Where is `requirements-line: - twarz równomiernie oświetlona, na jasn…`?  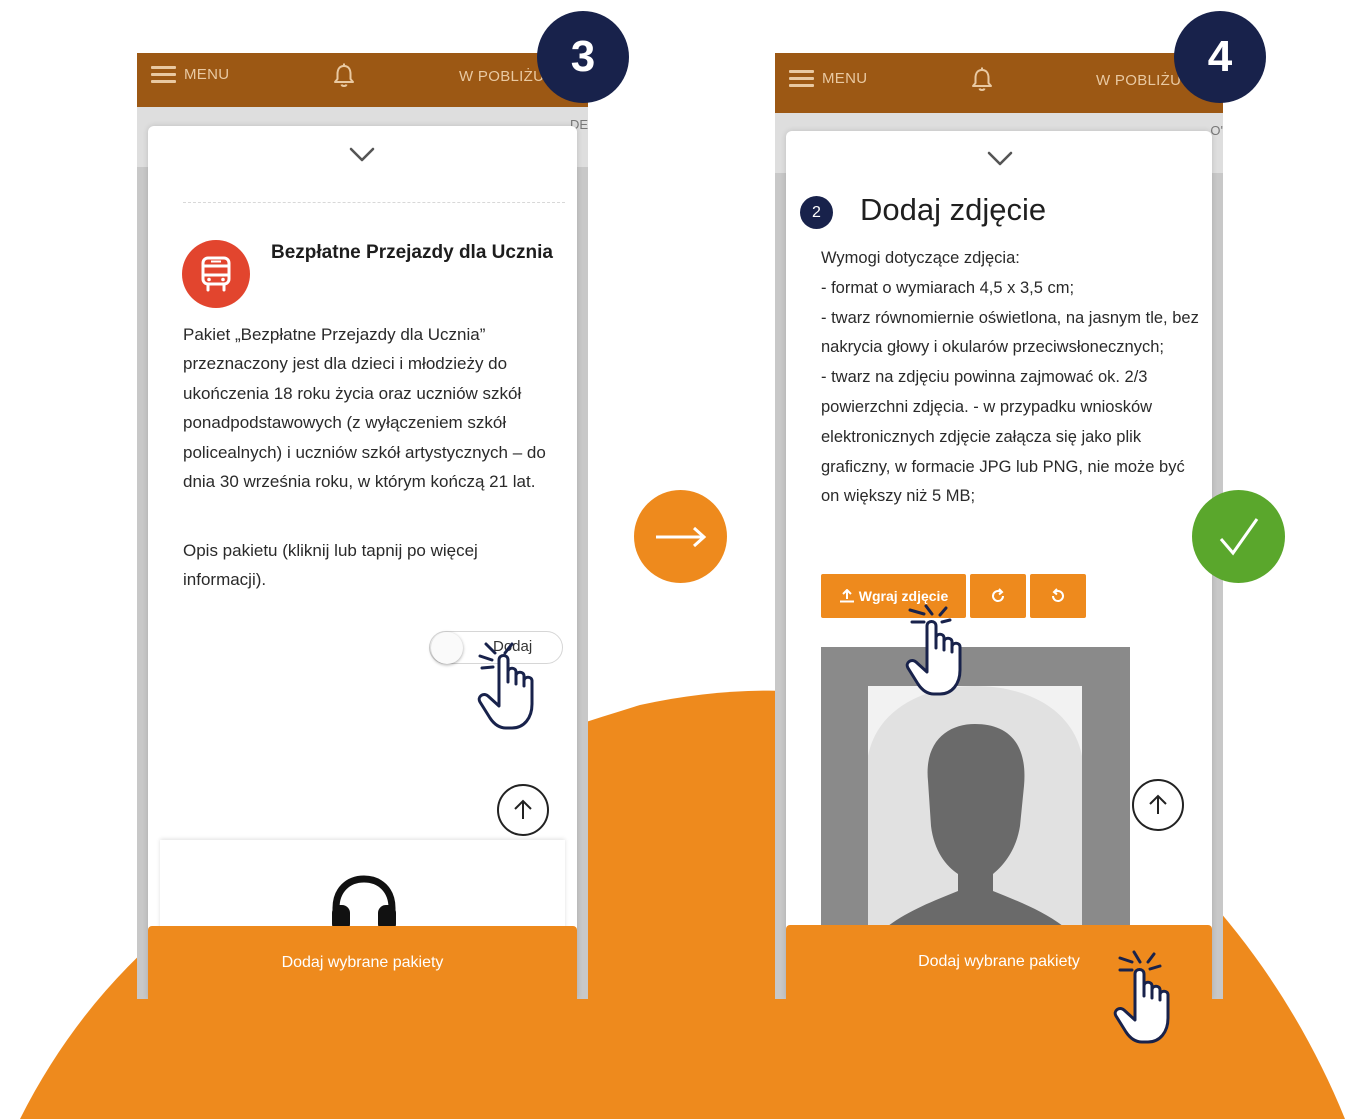
requirements-line: - twarz równomiernie oświetlona, na jasn… is located at coordinates (1010, 332).